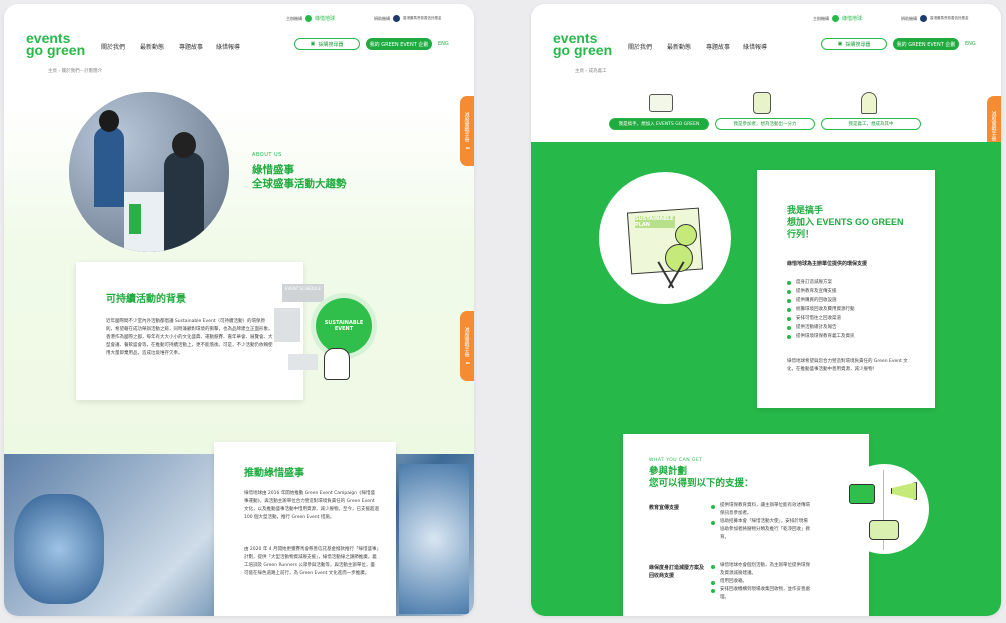 This screenshot has height=623, width=1006. Describe the element at coordinates (665, 238) in the screenshot. I see `plan-illustration: SUSTAINABLE PLAN` at that location.